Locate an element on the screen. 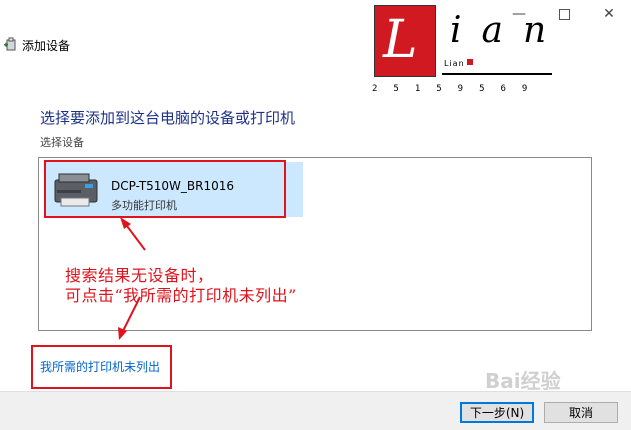 The image size is (631, 430). next-button: 下一步(N) is located at coordinates (497, 412).